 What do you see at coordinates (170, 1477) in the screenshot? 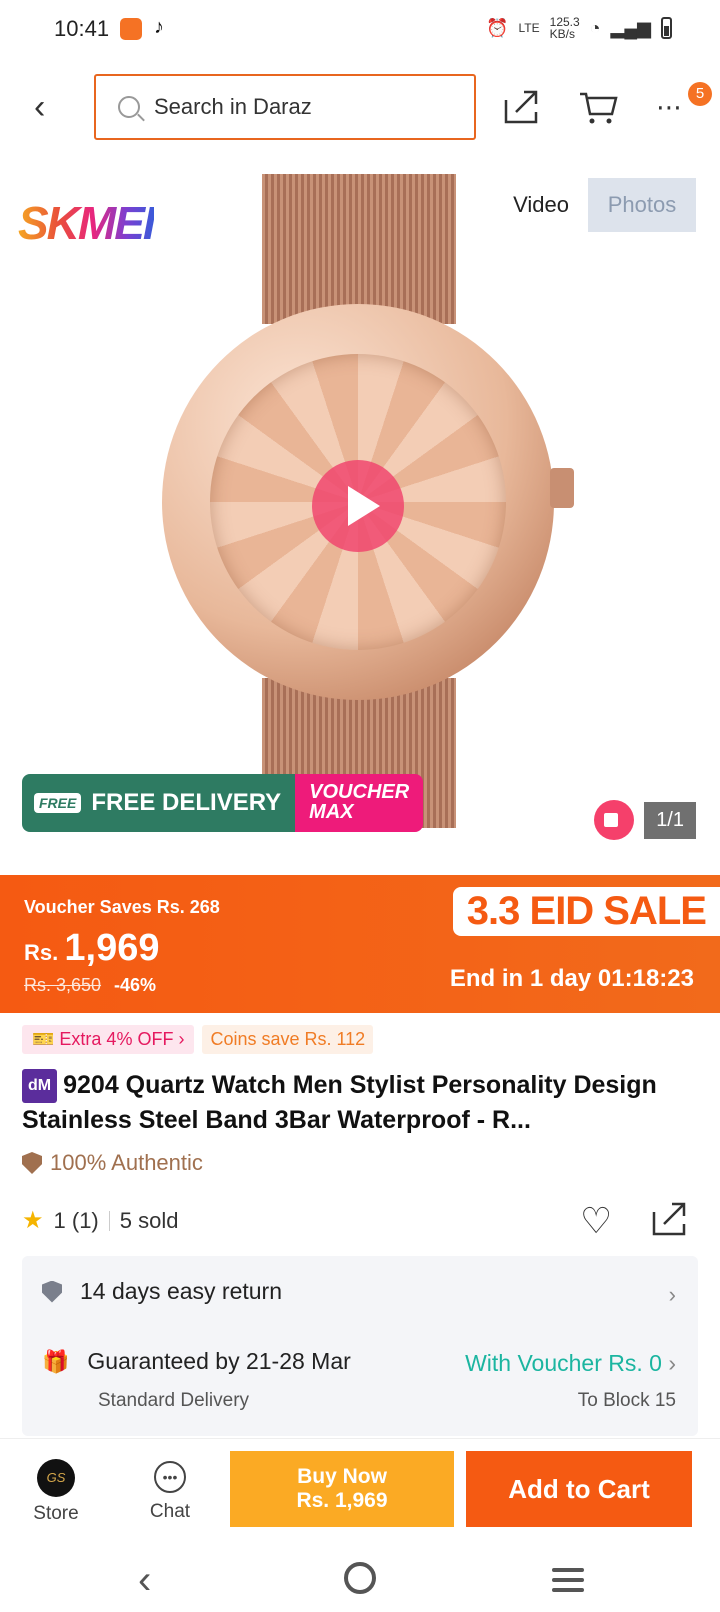
I see `chat-icon: •••` at bounding box center [170, 1477].